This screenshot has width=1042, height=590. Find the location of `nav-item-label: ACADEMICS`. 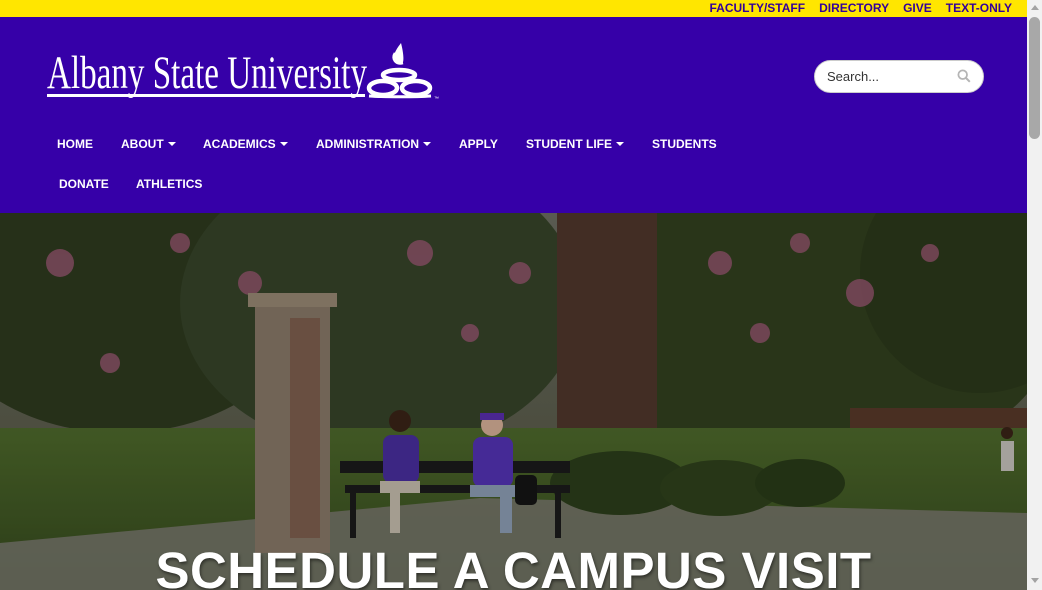

nav-item-label: ACADEMICS is located at coordinates (239, 144).